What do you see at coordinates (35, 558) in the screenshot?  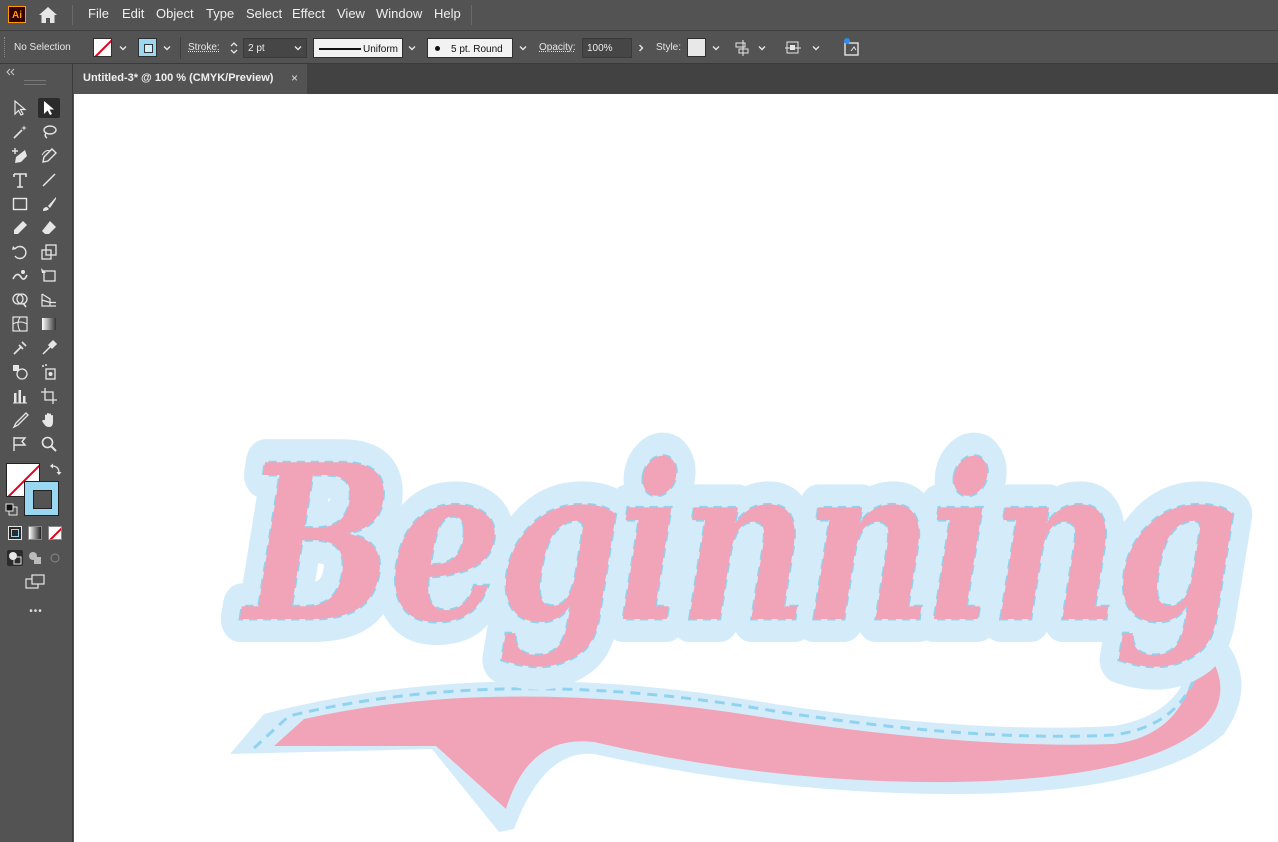 I see `draw-behind-button` at bounding box center [35, 558].